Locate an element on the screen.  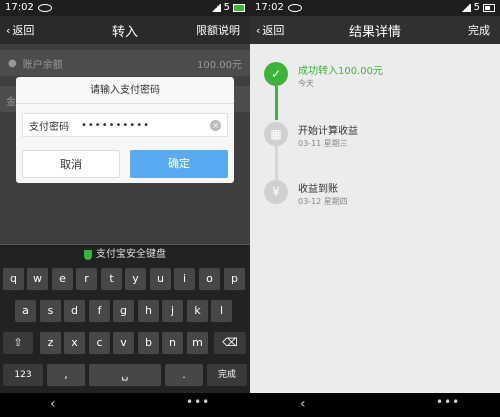
key-k: k is located at coordinates (197, 311).